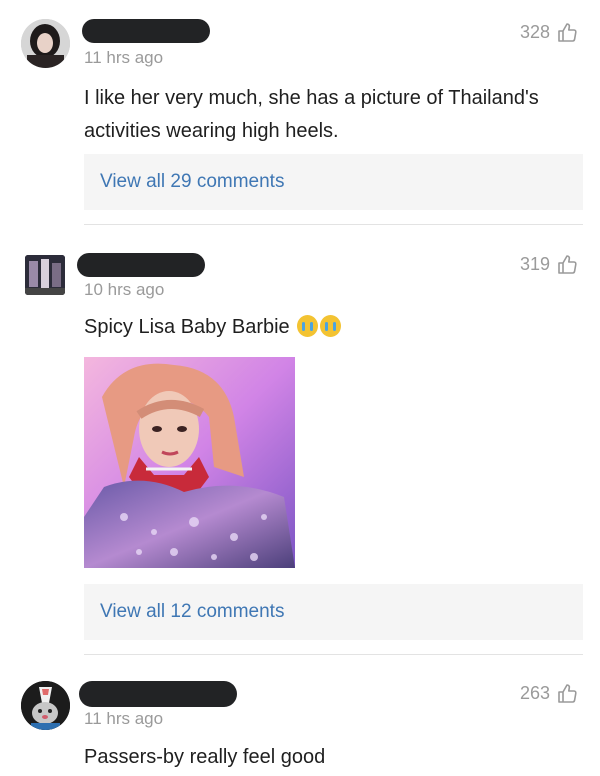 This screenshot has width=600, height=776. What do you see at coordinates (567, 693) in the screenshot?
I see `thumbs-up-icon` at bounding box center [567, 693].